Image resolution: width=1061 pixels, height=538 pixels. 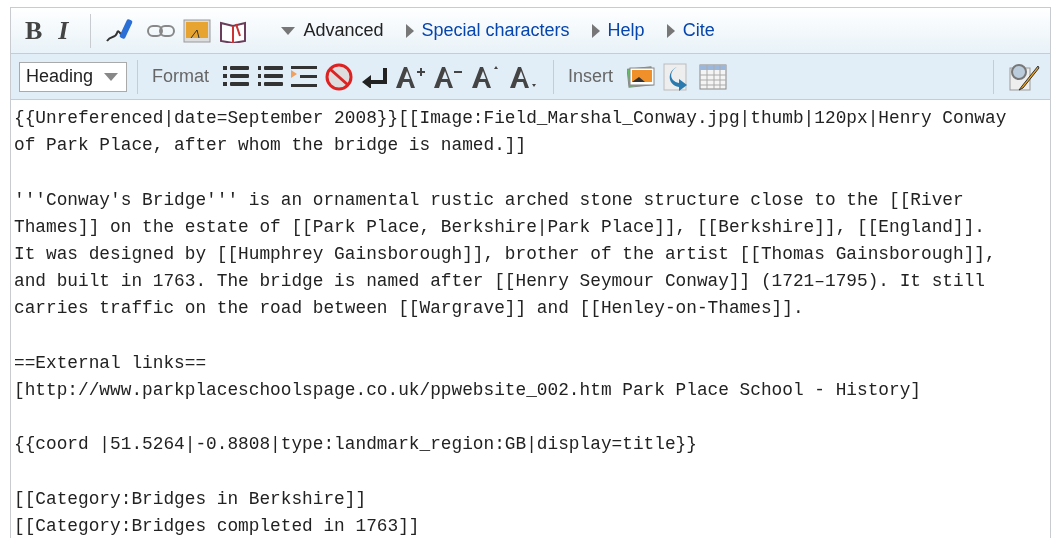 I want to click on text-line: [http://www.parkplaceschoolspage.co.uk/ppwebsite_002.htm Park Place School - History], so click(x=468, y=390).